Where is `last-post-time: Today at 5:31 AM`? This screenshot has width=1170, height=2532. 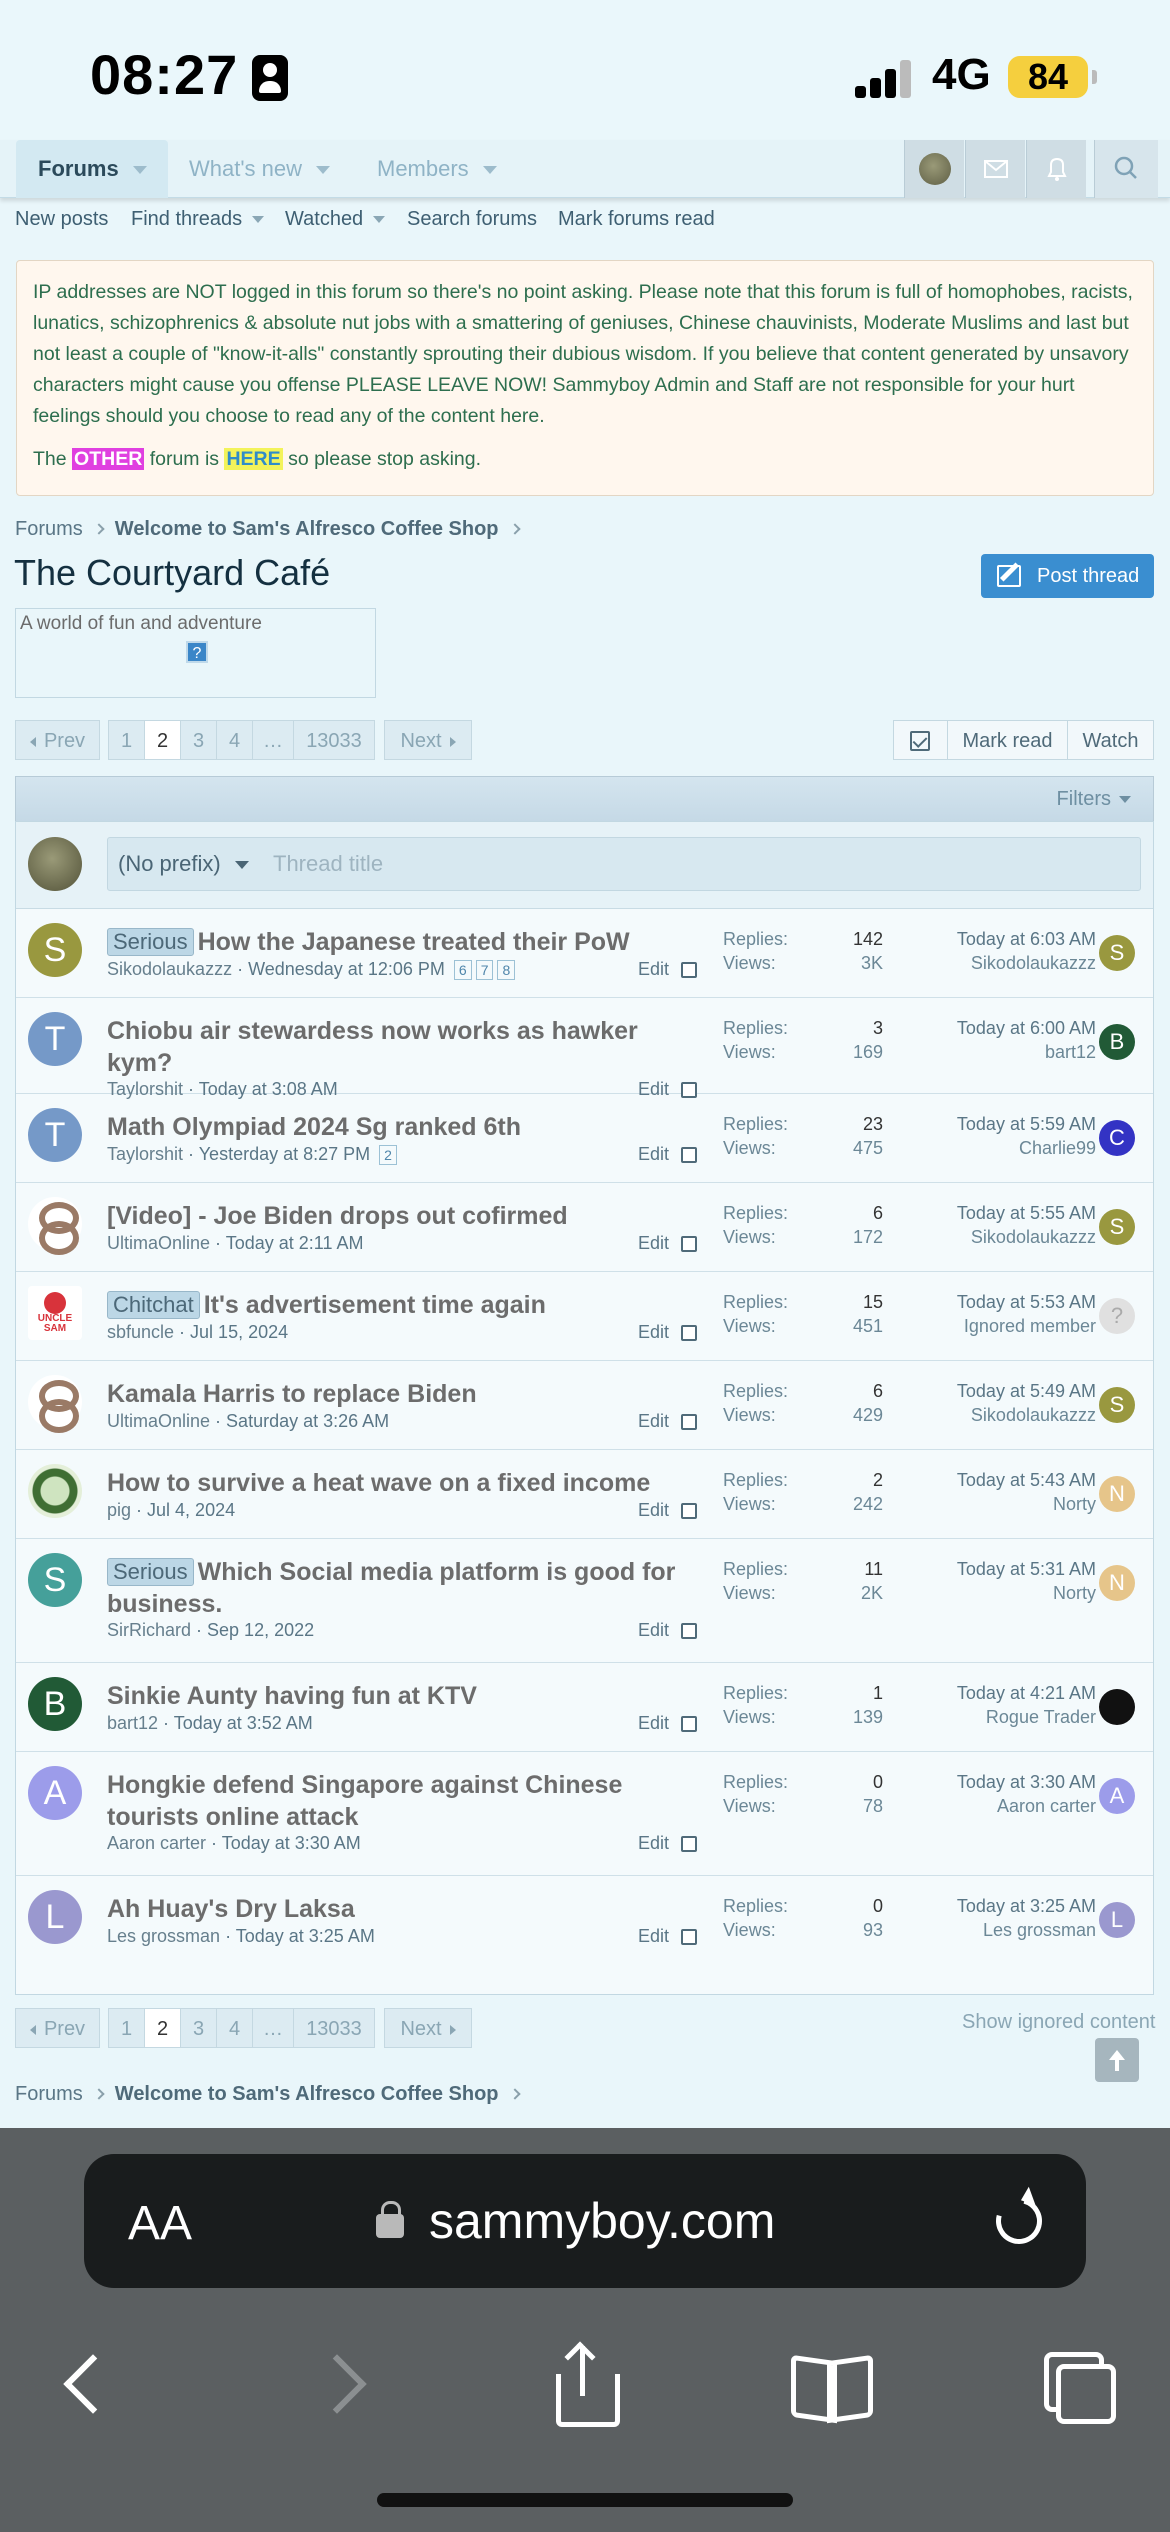 last-post-time: Today at 5:31 AM is located at coordinates (986, 1569).